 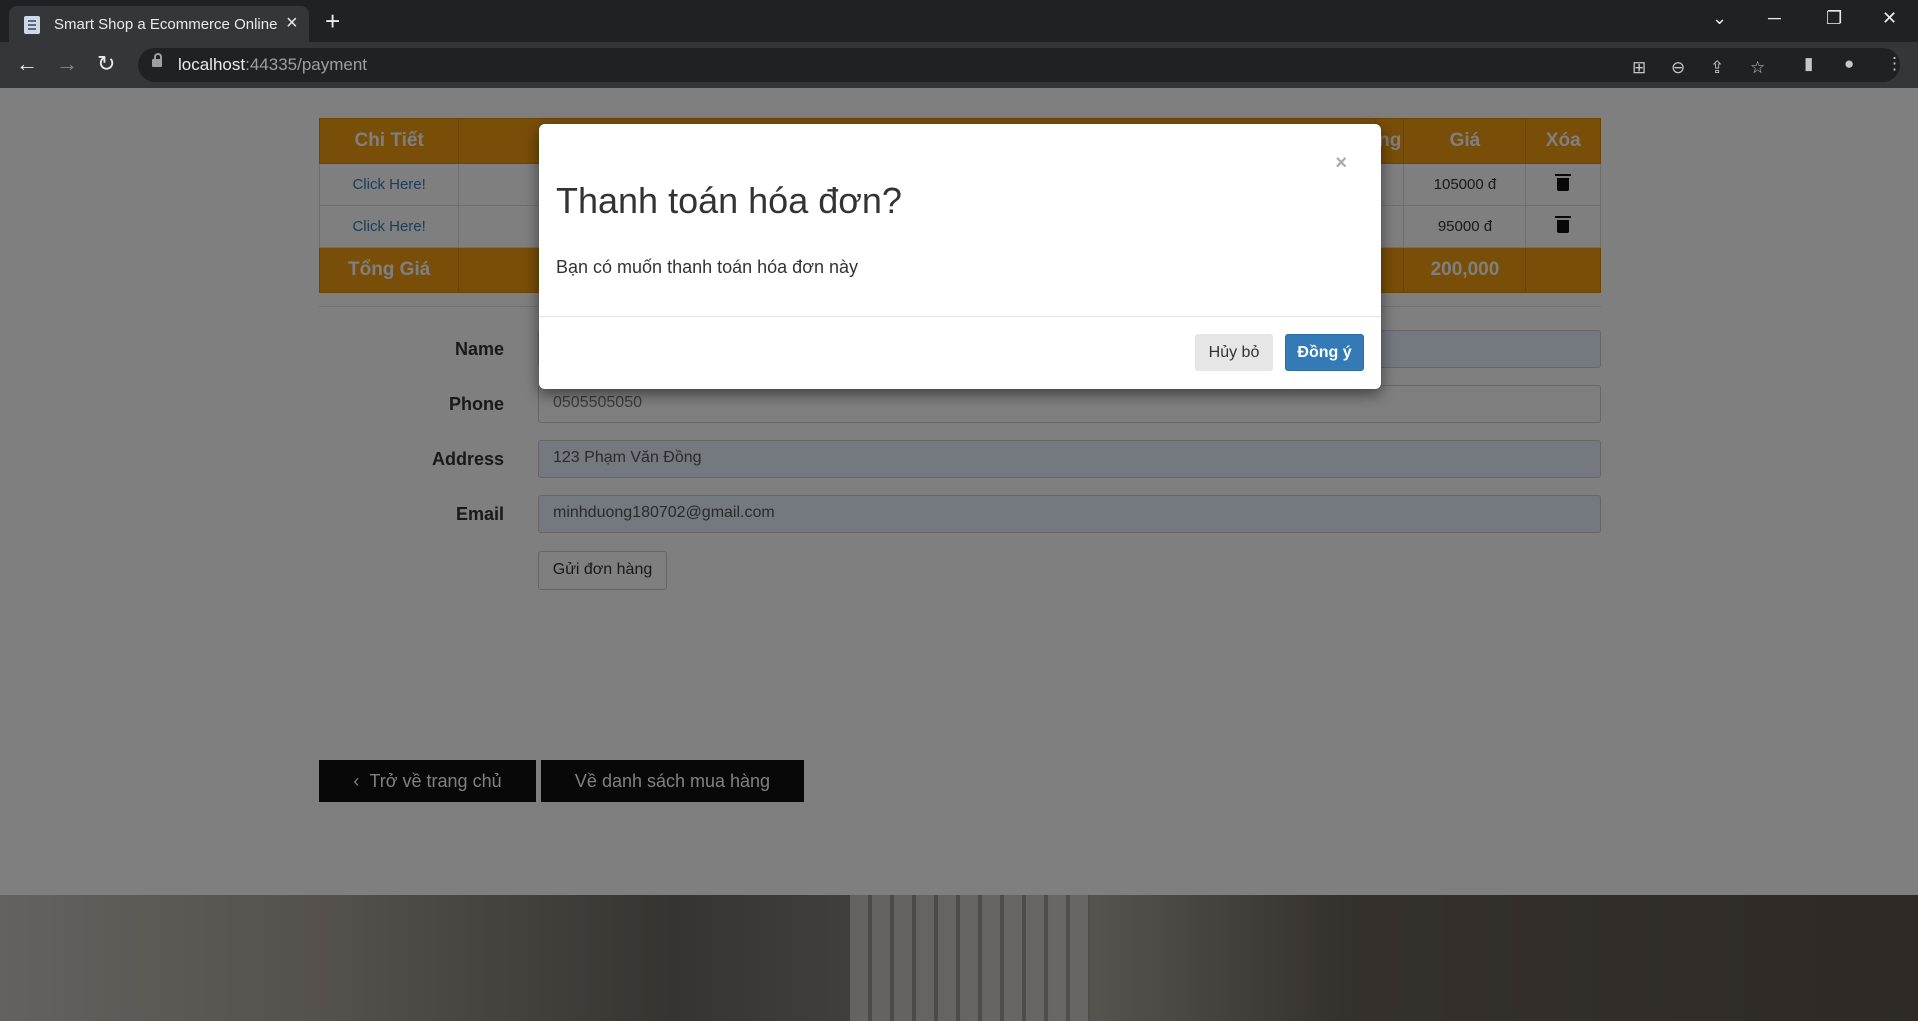 I want to click on translate-icon: ⊞, so click(x=1639, y=68).